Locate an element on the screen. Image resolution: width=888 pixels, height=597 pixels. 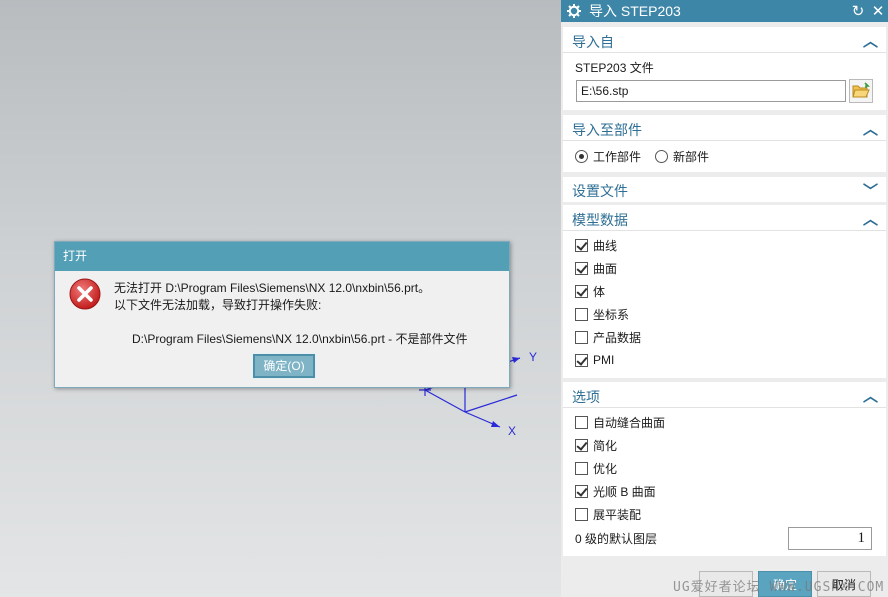
chevron-down-icon: ﹀ is located at coordinates (870, 190).